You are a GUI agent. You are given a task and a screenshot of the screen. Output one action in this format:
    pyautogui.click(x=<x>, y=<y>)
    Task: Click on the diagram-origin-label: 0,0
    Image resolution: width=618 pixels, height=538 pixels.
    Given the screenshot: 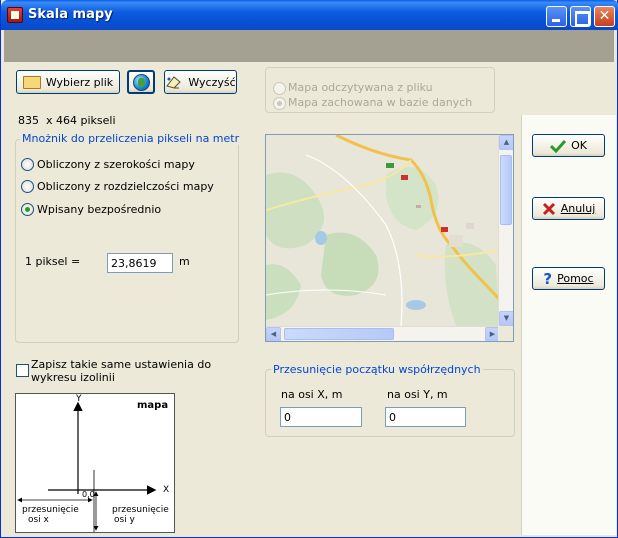 What is the action you would take?
    pyautogui.click(x=88, y=494)
    